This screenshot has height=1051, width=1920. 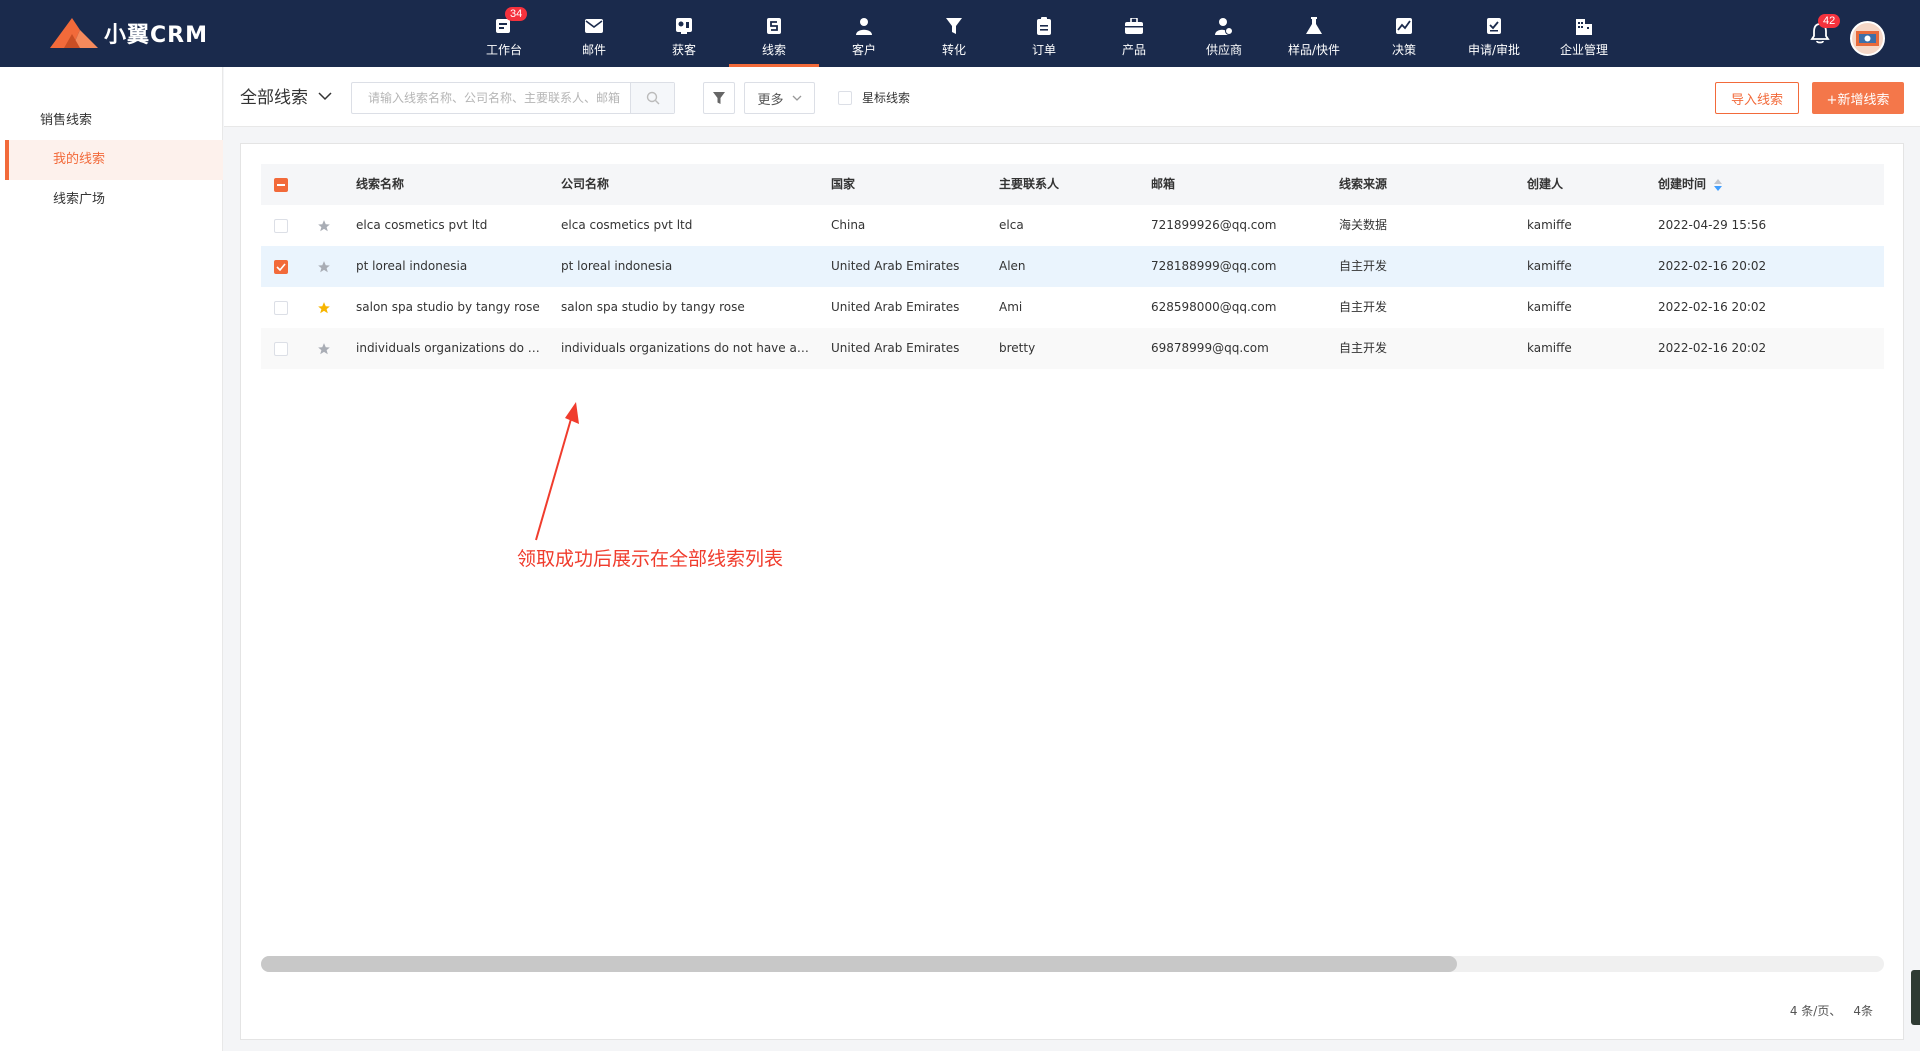 I want to click on nav-mail: 邮件, so click(x=594, y=33).